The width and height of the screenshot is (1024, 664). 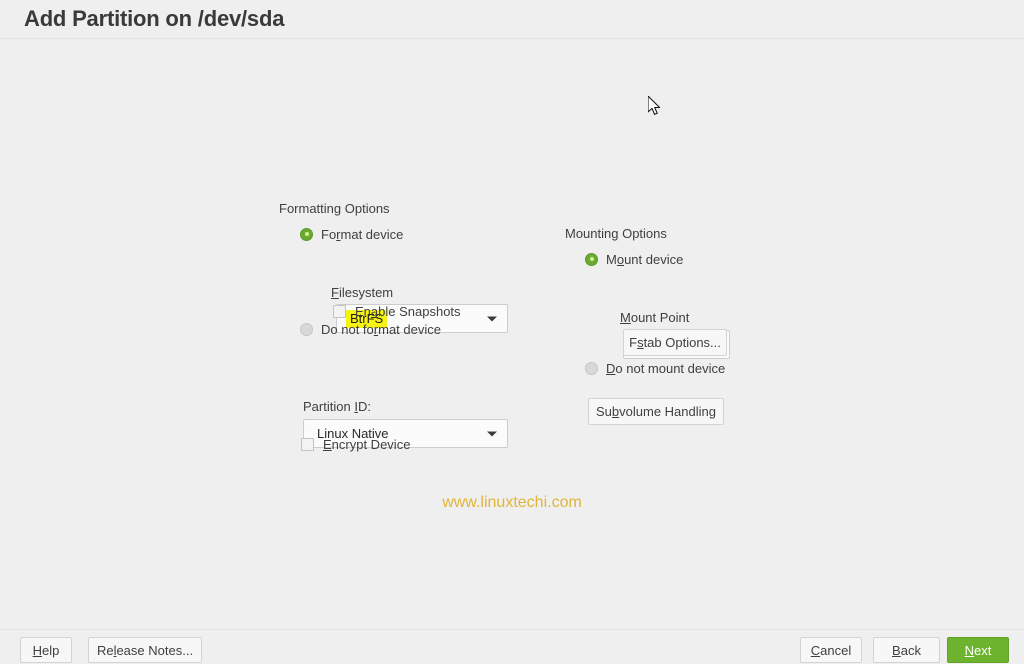 I want to click on radio-label-mount-device: Mount device, so click(x=645, y=259).